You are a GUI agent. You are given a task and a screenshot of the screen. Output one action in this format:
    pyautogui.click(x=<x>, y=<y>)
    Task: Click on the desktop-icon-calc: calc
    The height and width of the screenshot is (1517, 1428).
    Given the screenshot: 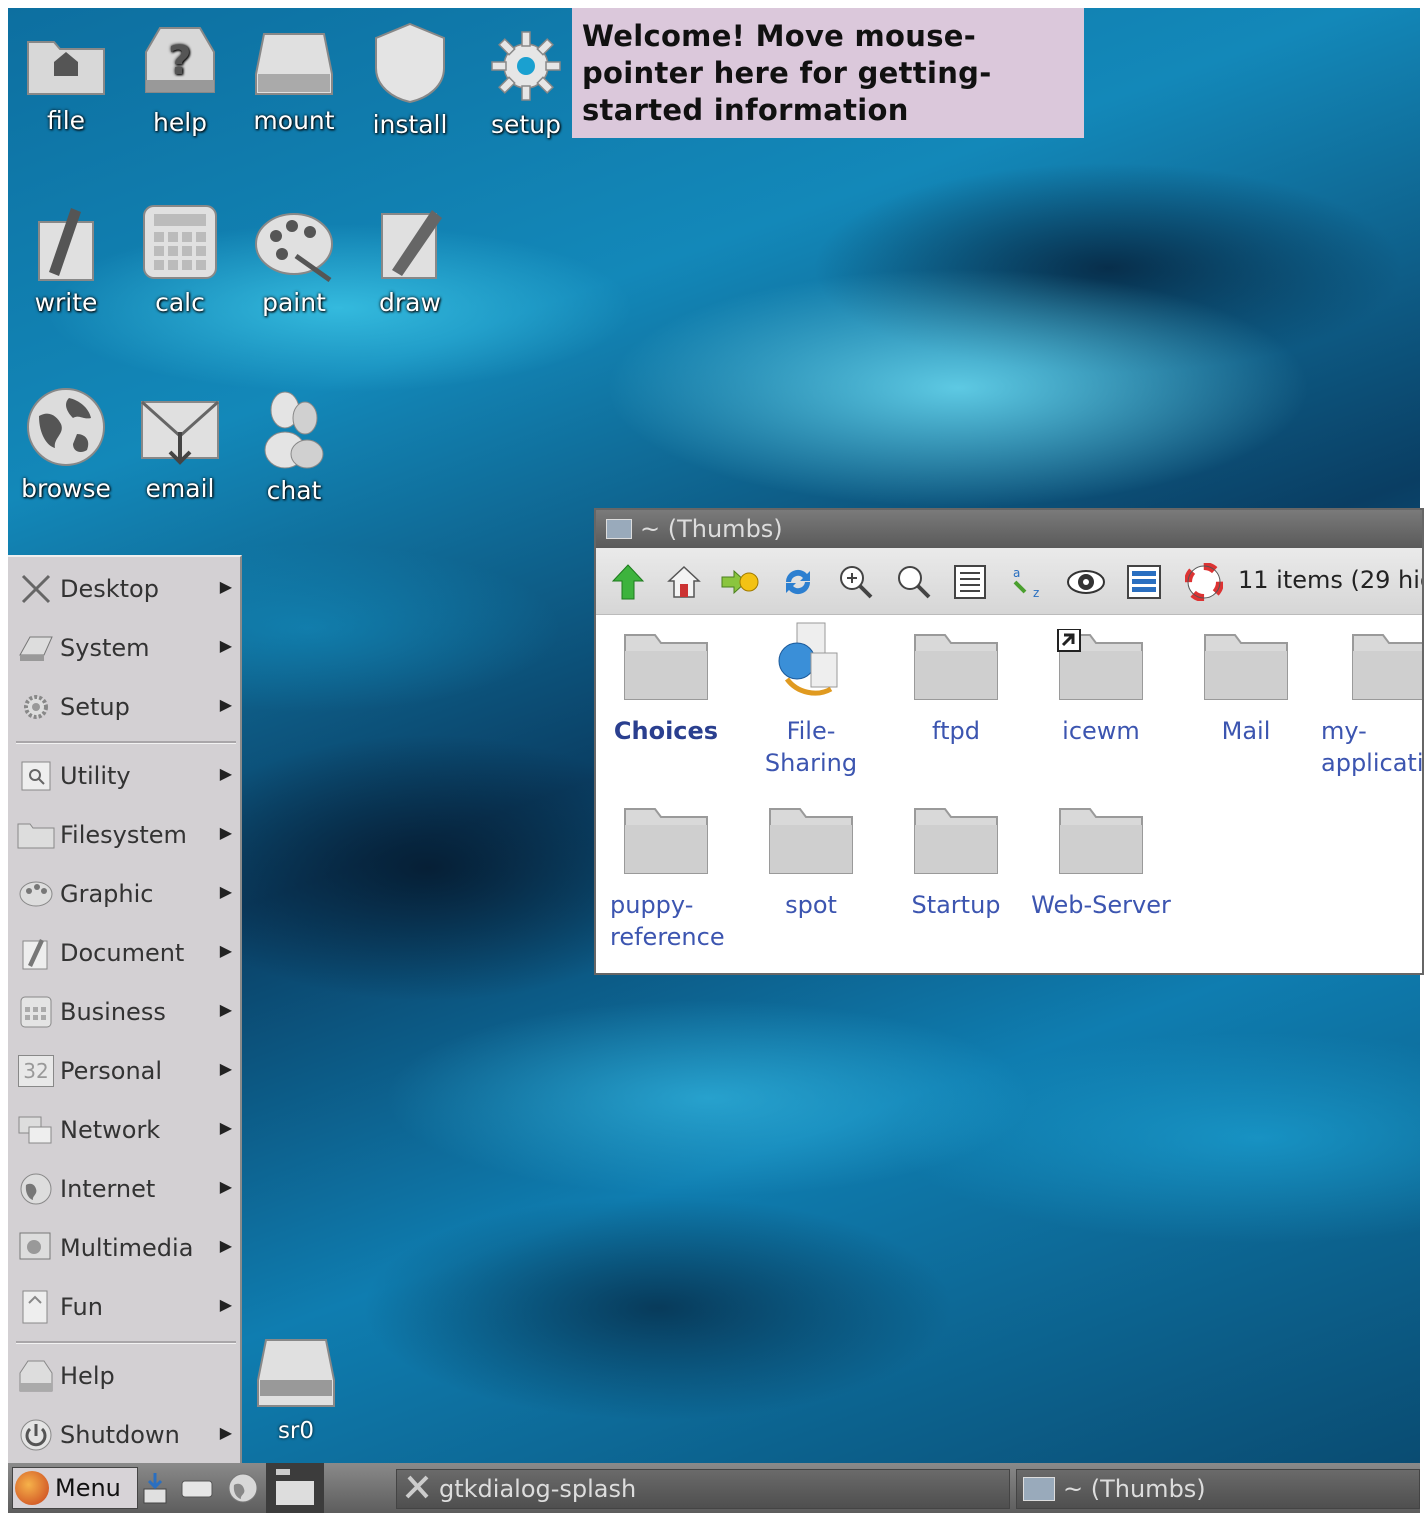 What is the action you would take?
    pyautogui.click(x=180, y=259)
    